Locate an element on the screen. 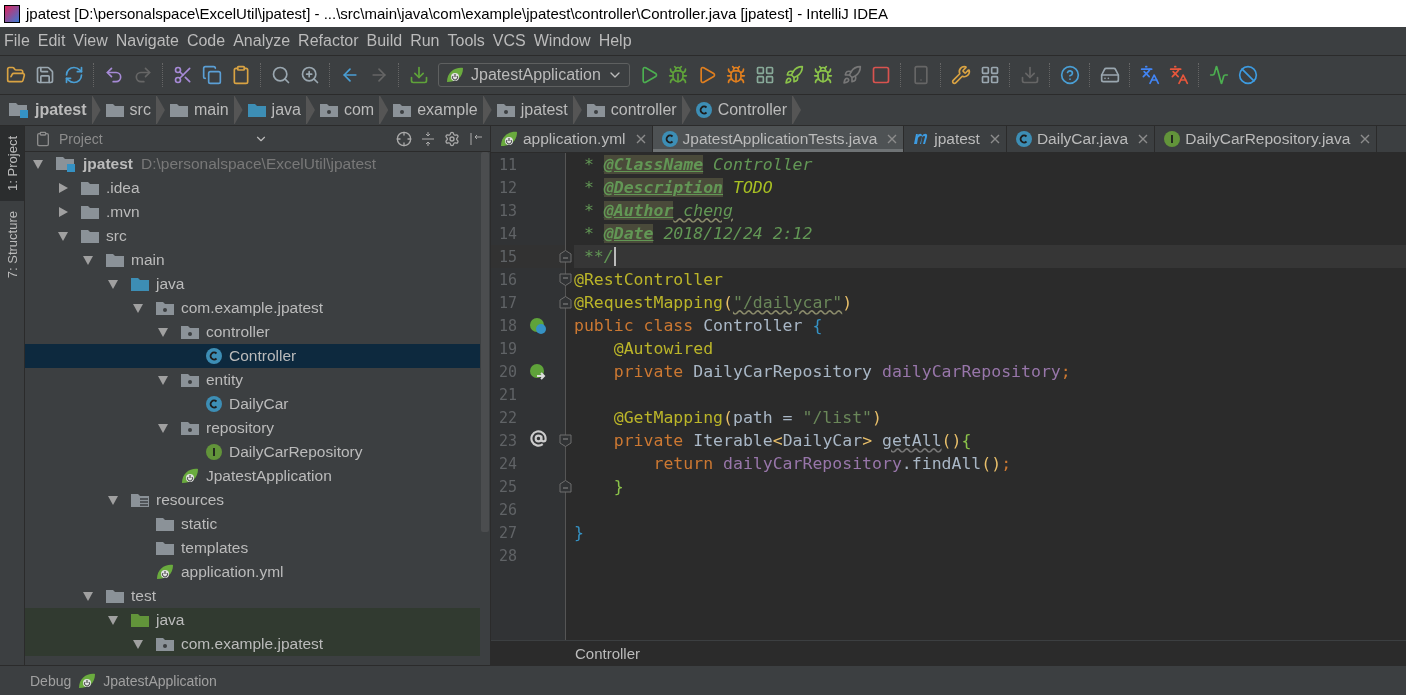  grid-icon is located at coordinates (764, 75).